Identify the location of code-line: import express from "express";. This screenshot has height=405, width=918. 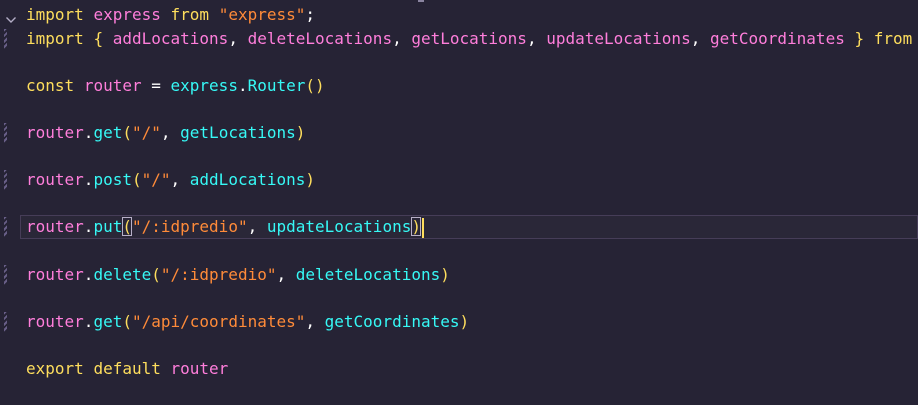
(459, 15).